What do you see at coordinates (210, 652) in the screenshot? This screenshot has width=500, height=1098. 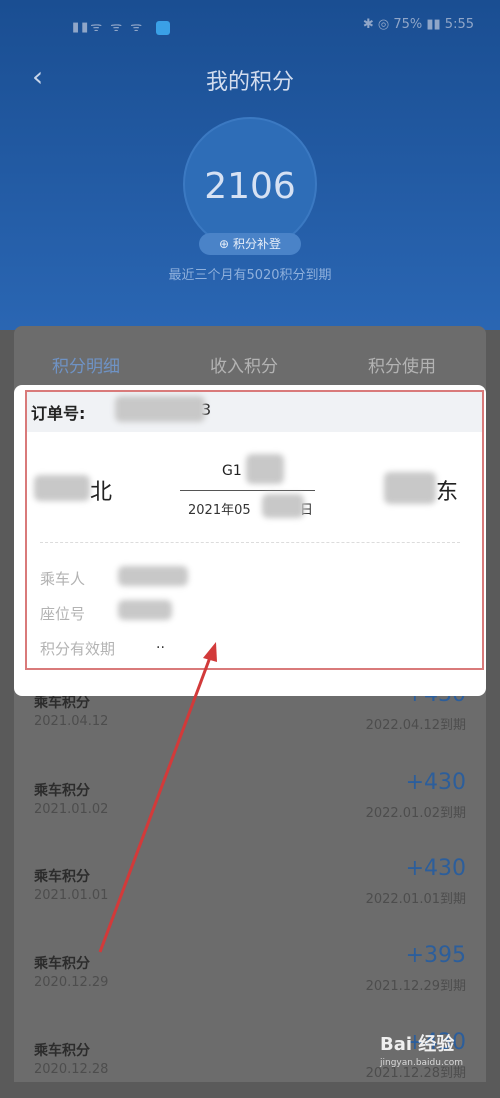 I see `annotation-arrow-head` at bounding box center [210, 652].